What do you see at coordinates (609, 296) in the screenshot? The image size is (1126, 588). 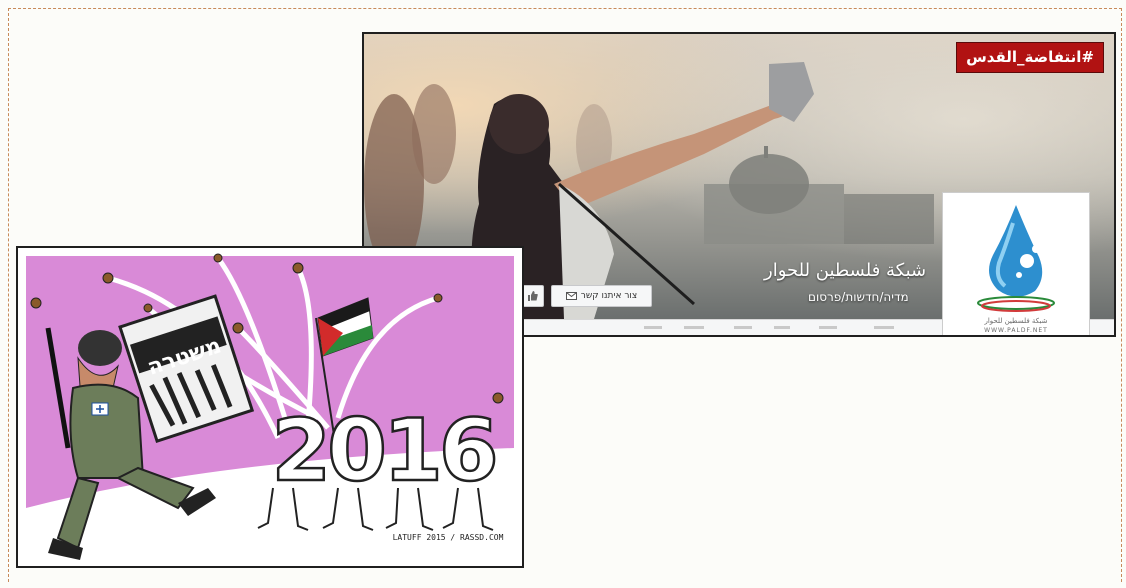 I see `contact-button-label: צור איתנו קשר` at bounding box center [609, 296].